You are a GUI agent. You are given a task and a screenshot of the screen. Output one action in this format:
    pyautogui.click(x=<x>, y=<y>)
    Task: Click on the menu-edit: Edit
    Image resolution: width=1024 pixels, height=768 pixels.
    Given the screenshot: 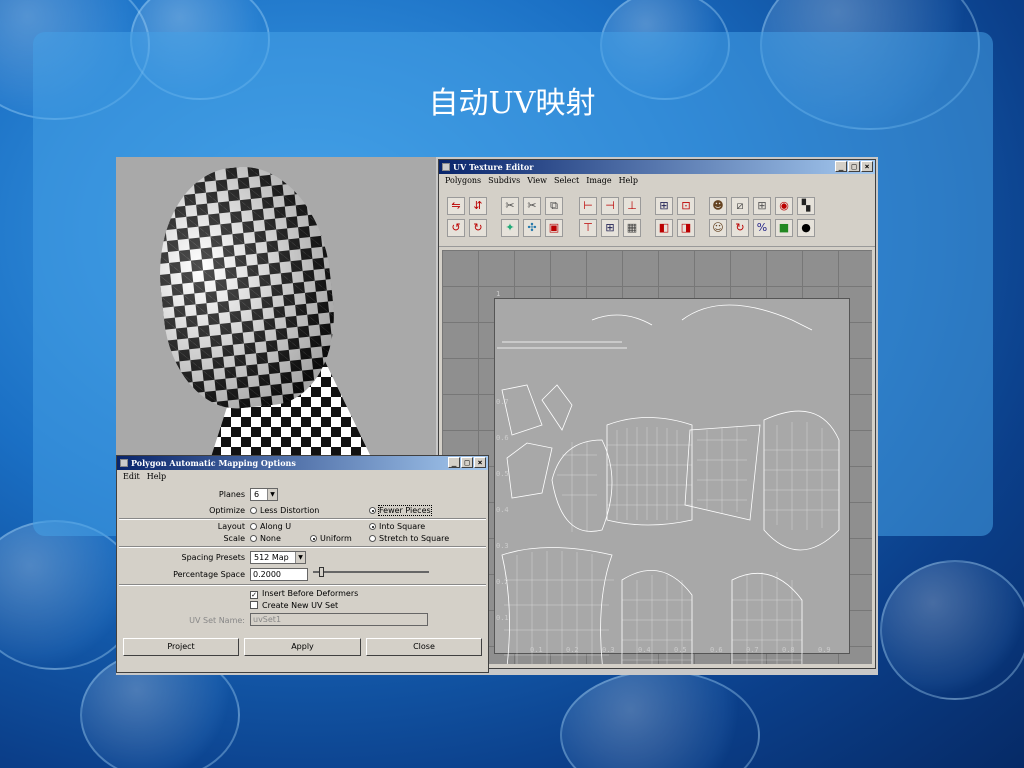 What is the action you would take?
    pyautogui.click(x=131, y=476)
    